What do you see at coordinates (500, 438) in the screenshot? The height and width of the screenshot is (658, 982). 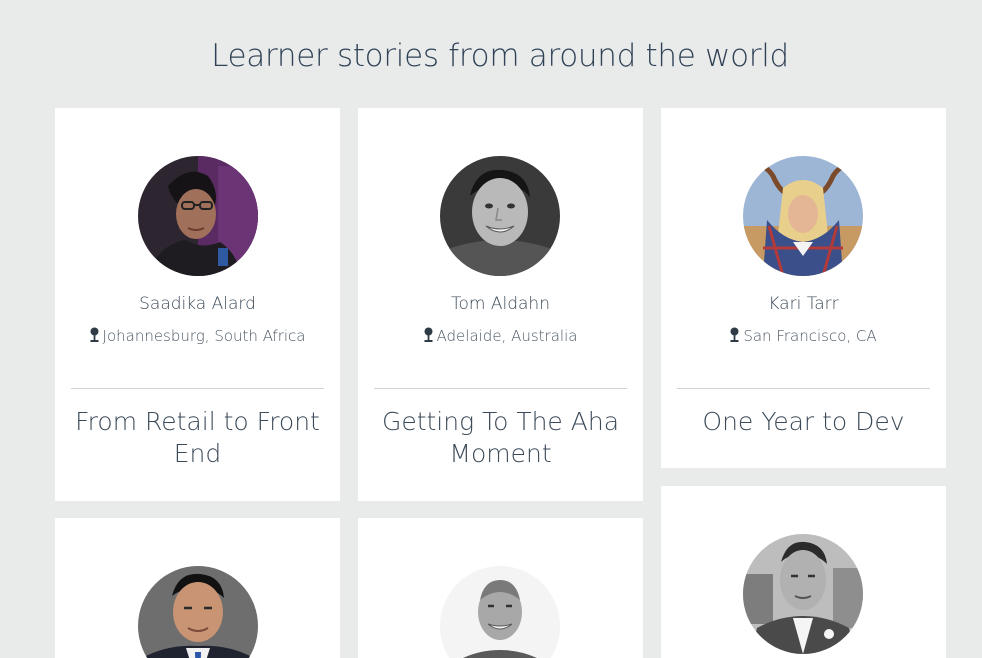 I see `story-title: Getting To The Aha Moment` at bounding box center [500, 438].